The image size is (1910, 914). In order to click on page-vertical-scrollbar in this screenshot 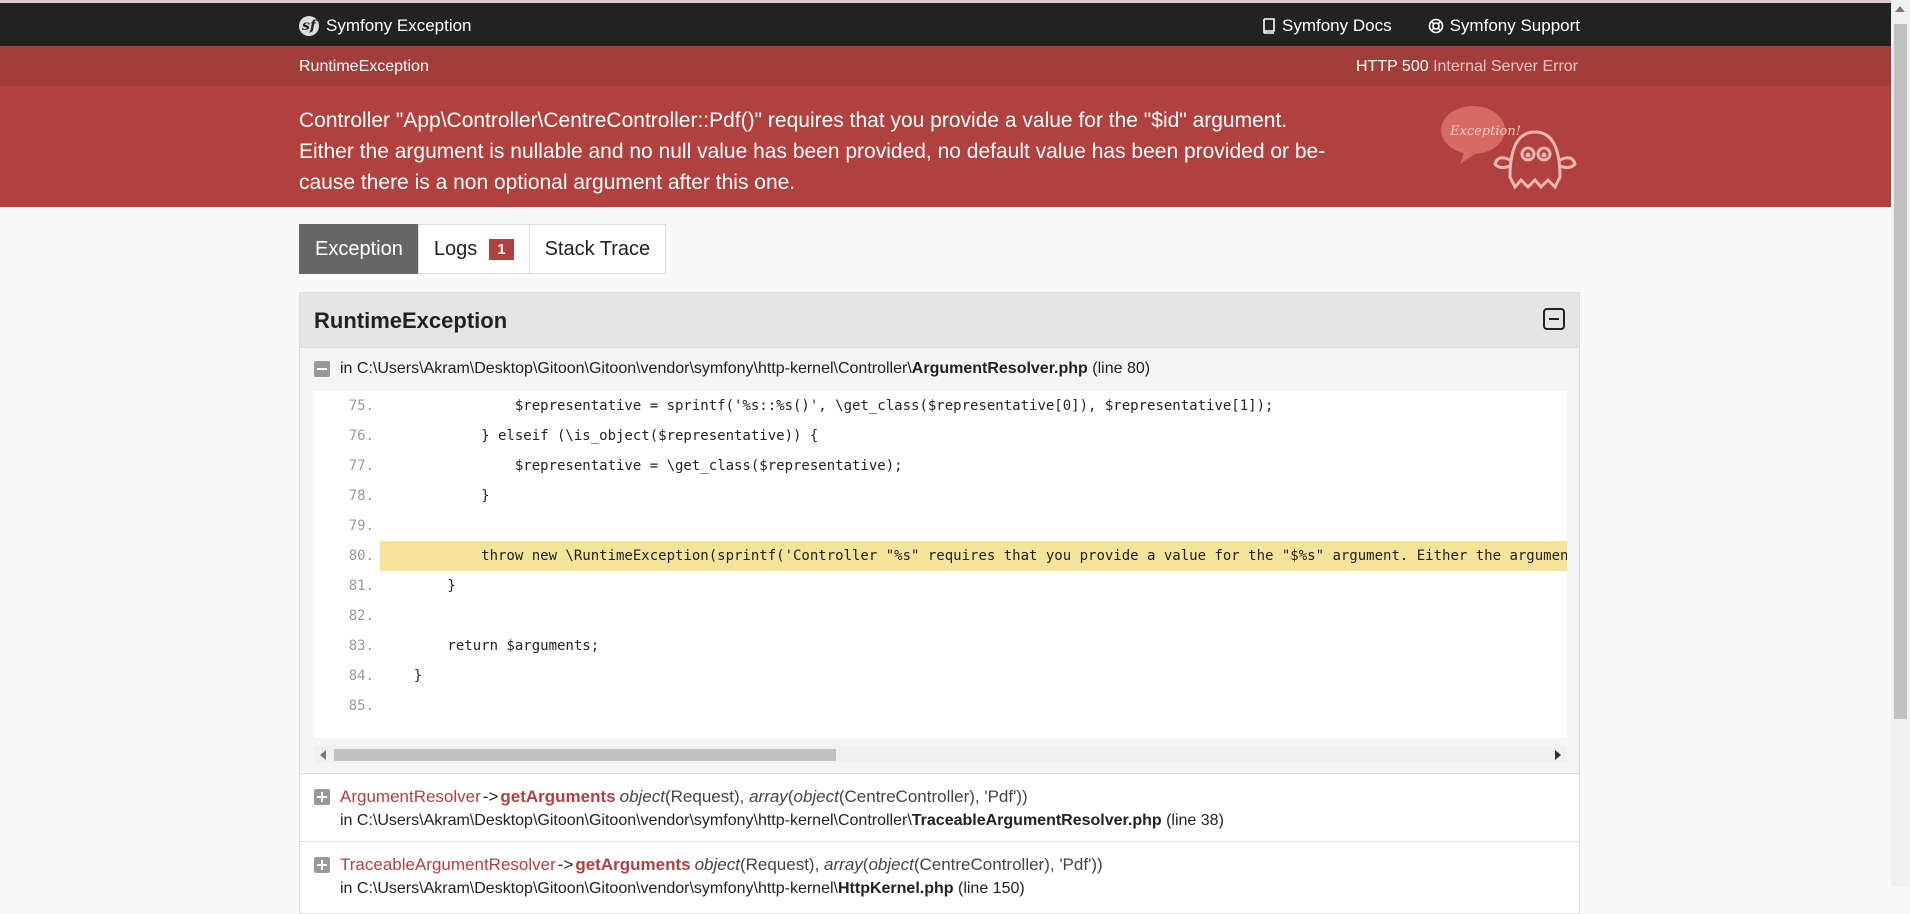, I will do `click(1900, 443)`.